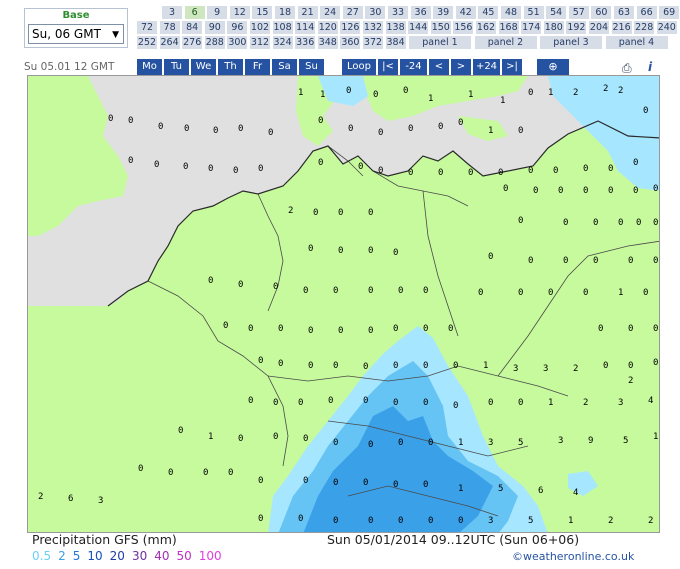  What do you see at coordinates (439, 67) in the screenshot?
I see `control-button-3: <` at bounding box center [439, 67].